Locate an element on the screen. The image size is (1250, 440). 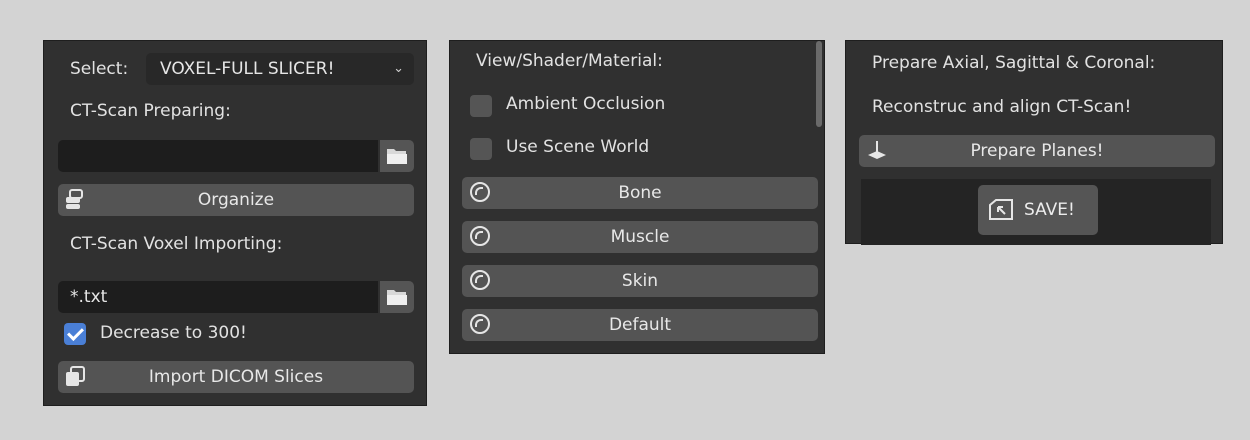
ct-scan-preparing-label: CT-Scan Preparing: is located at coordinates (150, 111).